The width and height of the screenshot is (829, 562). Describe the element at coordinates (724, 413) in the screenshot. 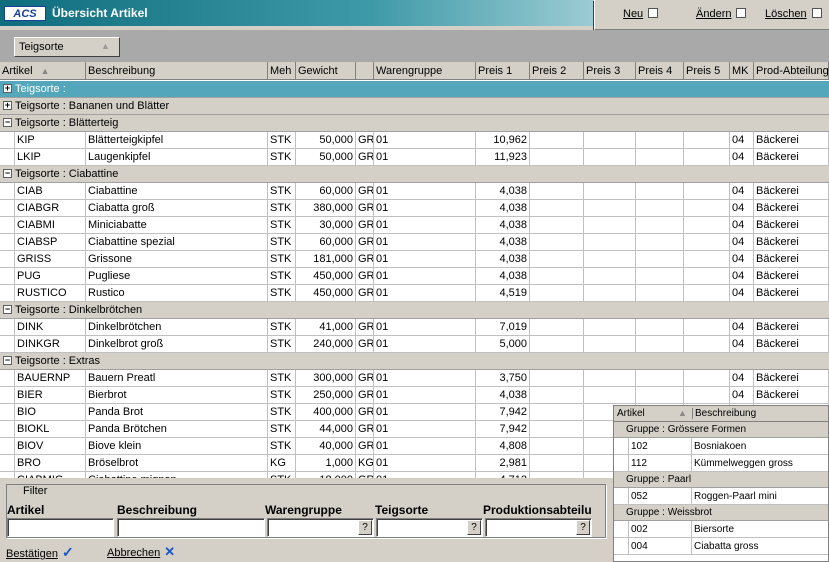

I see `popup-header-beschreibung: Beschreibung` at that location.